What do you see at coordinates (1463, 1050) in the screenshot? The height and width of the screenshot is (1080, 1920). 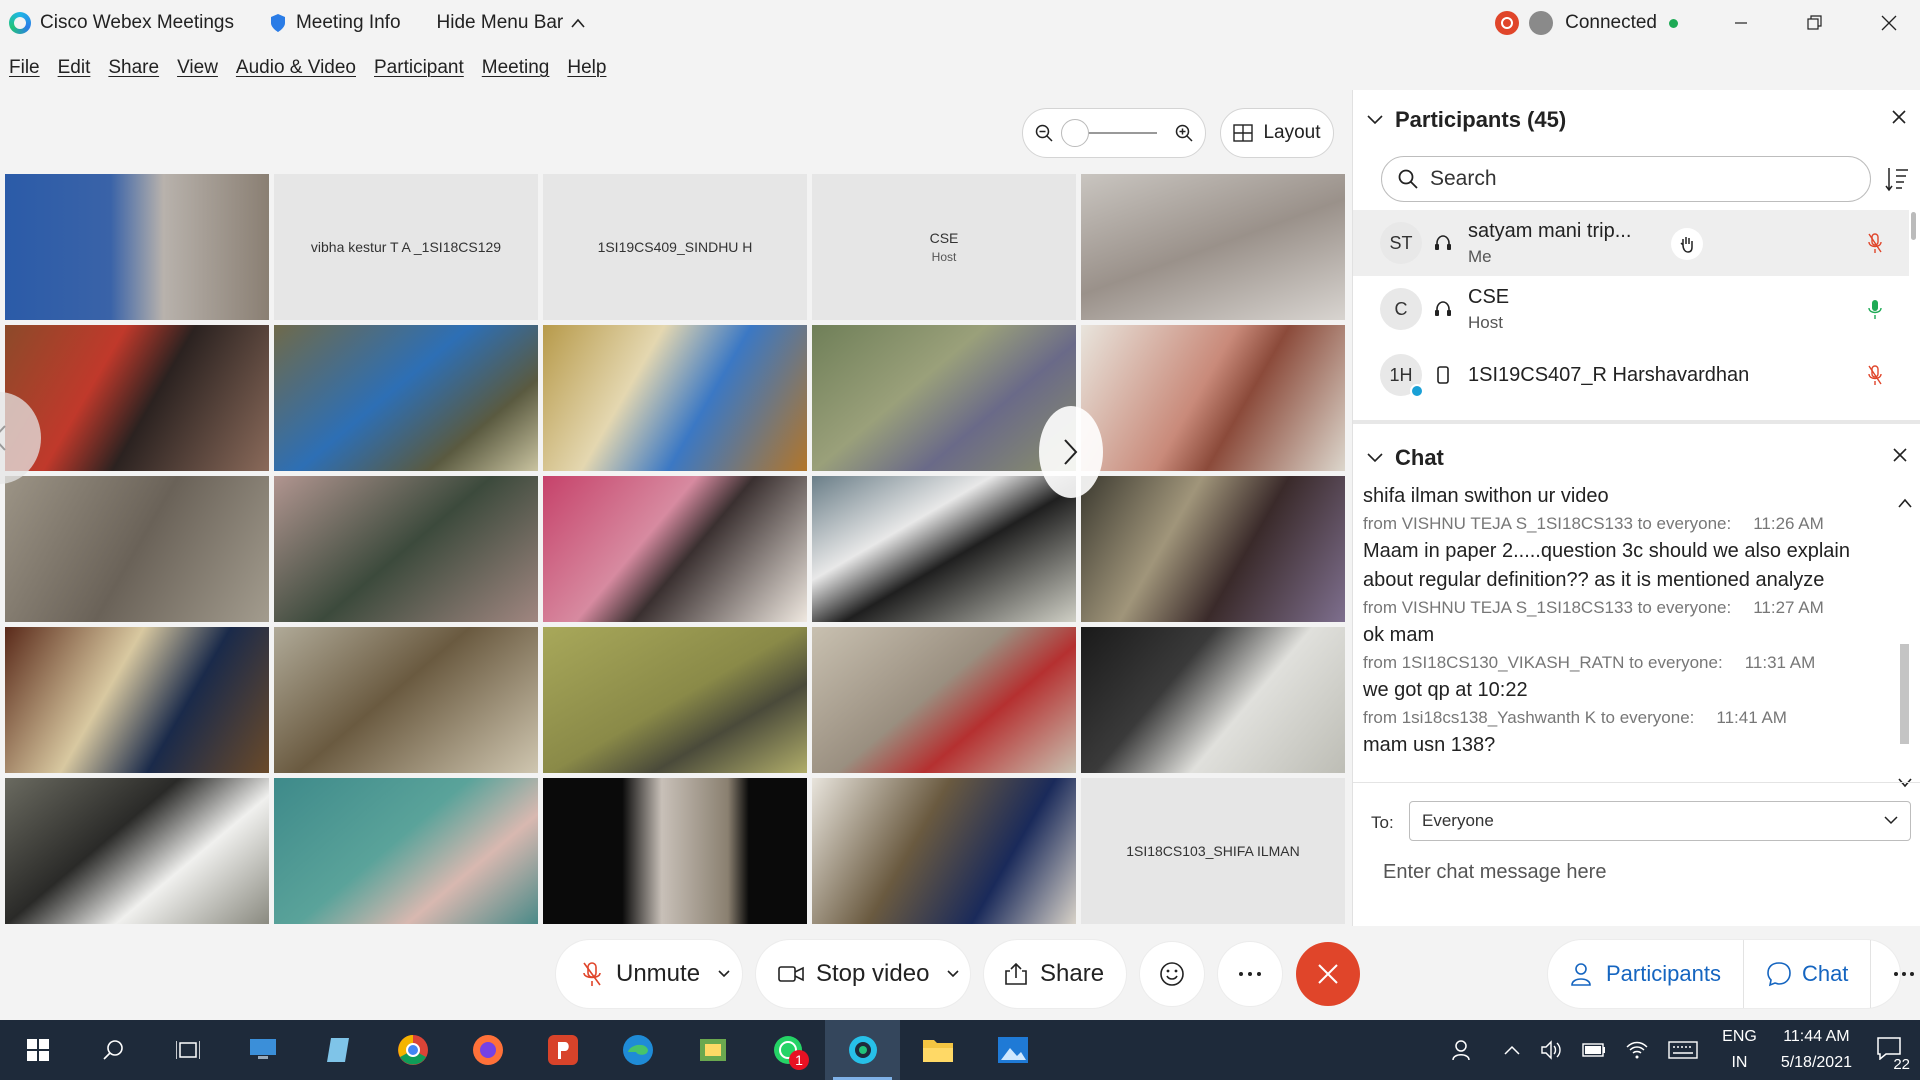 I see `people-icon` at bounding box center [1463, 1050].